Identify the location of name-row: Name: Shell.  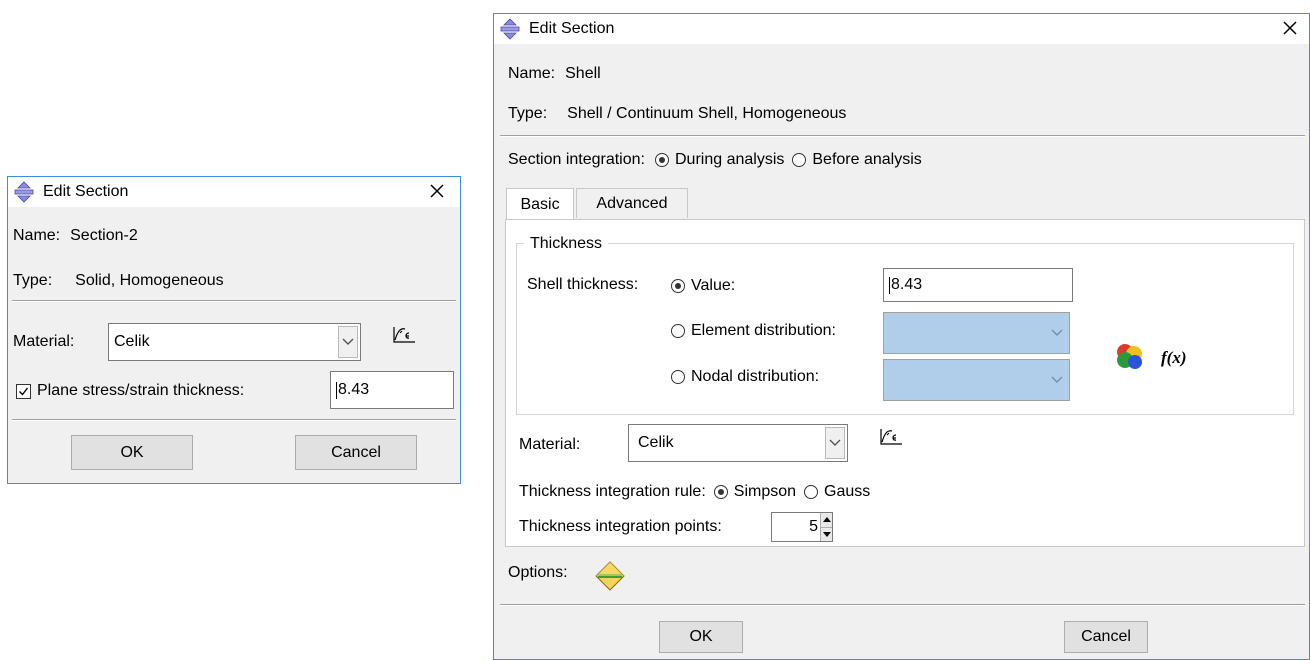
(554, 74).